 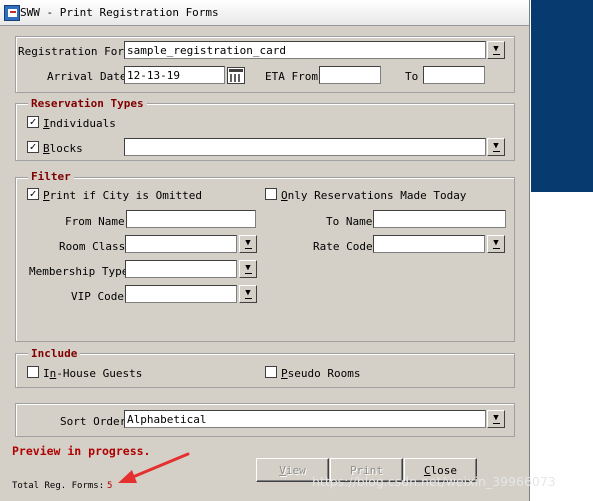 I want to click on total-reg-forms-label: Total Reg. Forms:, so click(x=58, y=486).